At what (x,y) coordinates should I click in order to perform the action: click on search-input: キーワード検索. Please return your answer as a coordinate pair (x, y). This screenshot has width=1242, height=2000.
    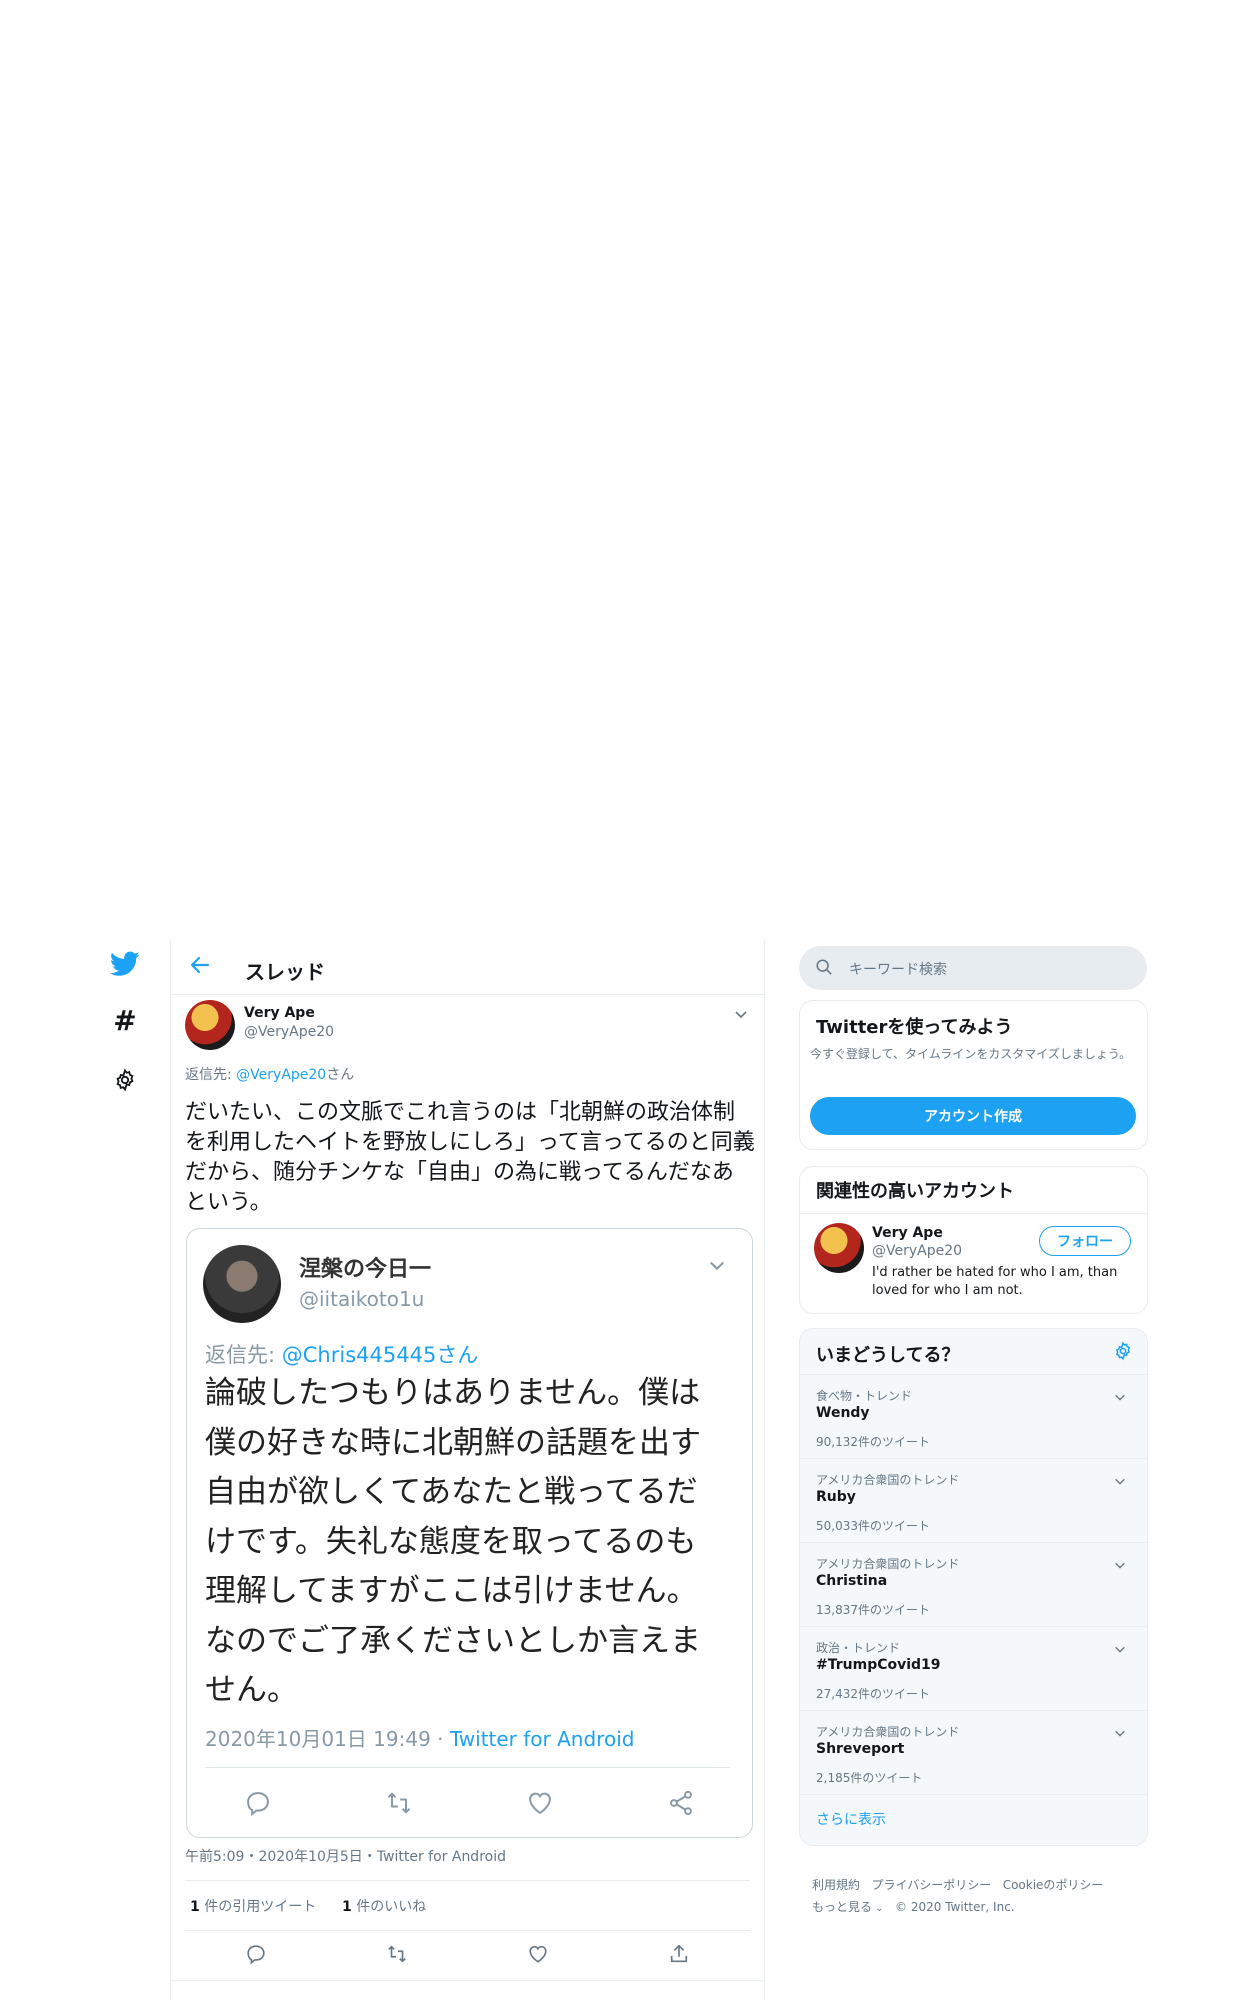
    Looking at the image, I should click on (973, 968).